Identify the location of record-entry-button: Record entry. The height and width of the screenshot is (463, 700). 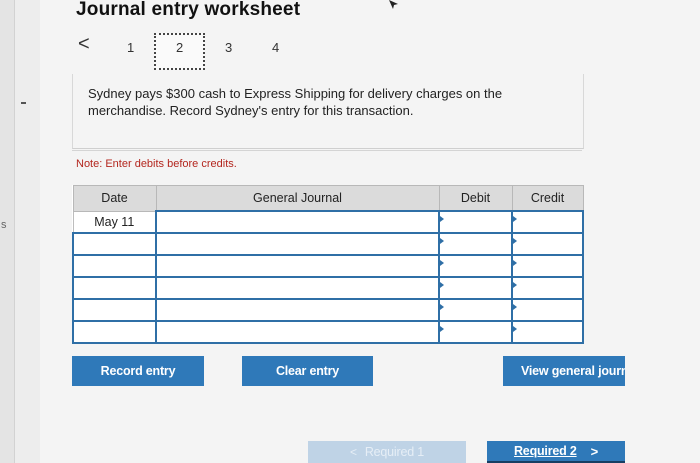
(138, 371).